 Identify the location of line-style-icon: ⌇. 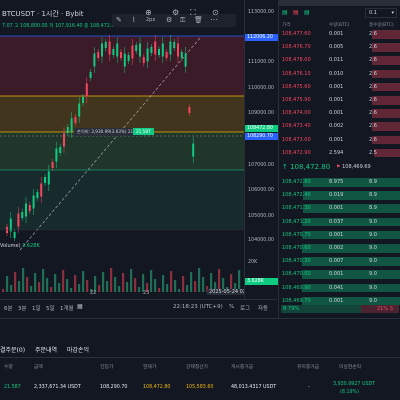
(133, 20).